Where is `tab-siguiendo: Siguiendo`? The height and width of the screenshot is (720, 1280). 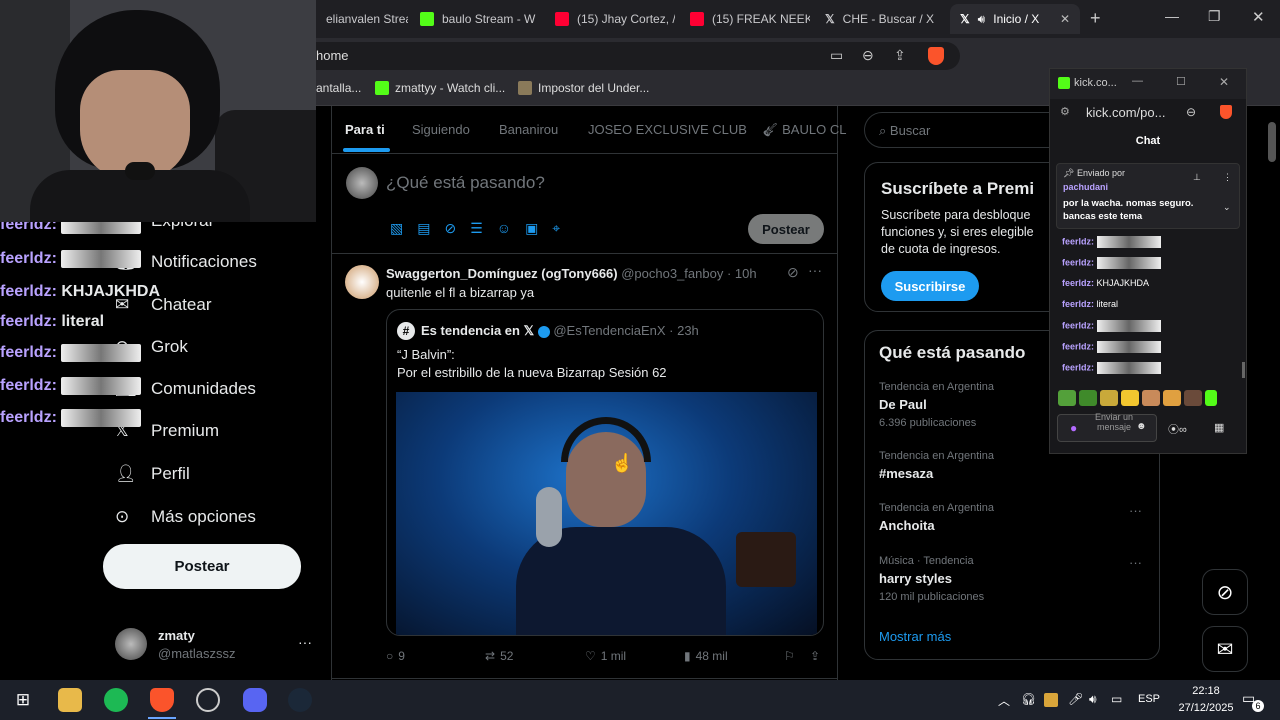 tab-siguiendo: Siguiendo is located at coordinates (441, 129).